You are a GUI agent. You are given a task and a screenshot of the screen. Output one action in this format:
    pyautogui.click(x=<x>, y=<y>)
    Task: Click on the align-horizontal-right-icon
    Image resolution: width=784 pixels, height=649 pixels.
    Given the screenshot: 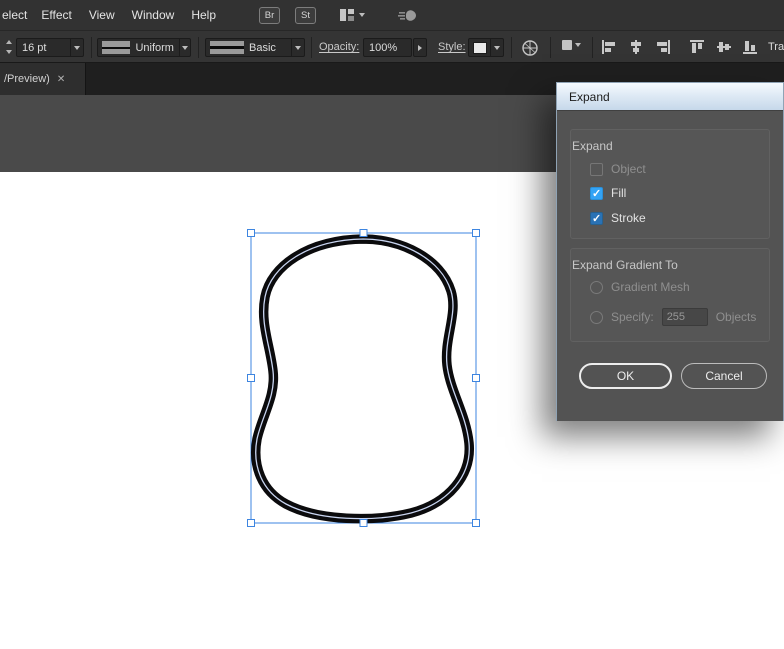 What is the action you would take?
    pyautogui.click(x=663, y=47)
    